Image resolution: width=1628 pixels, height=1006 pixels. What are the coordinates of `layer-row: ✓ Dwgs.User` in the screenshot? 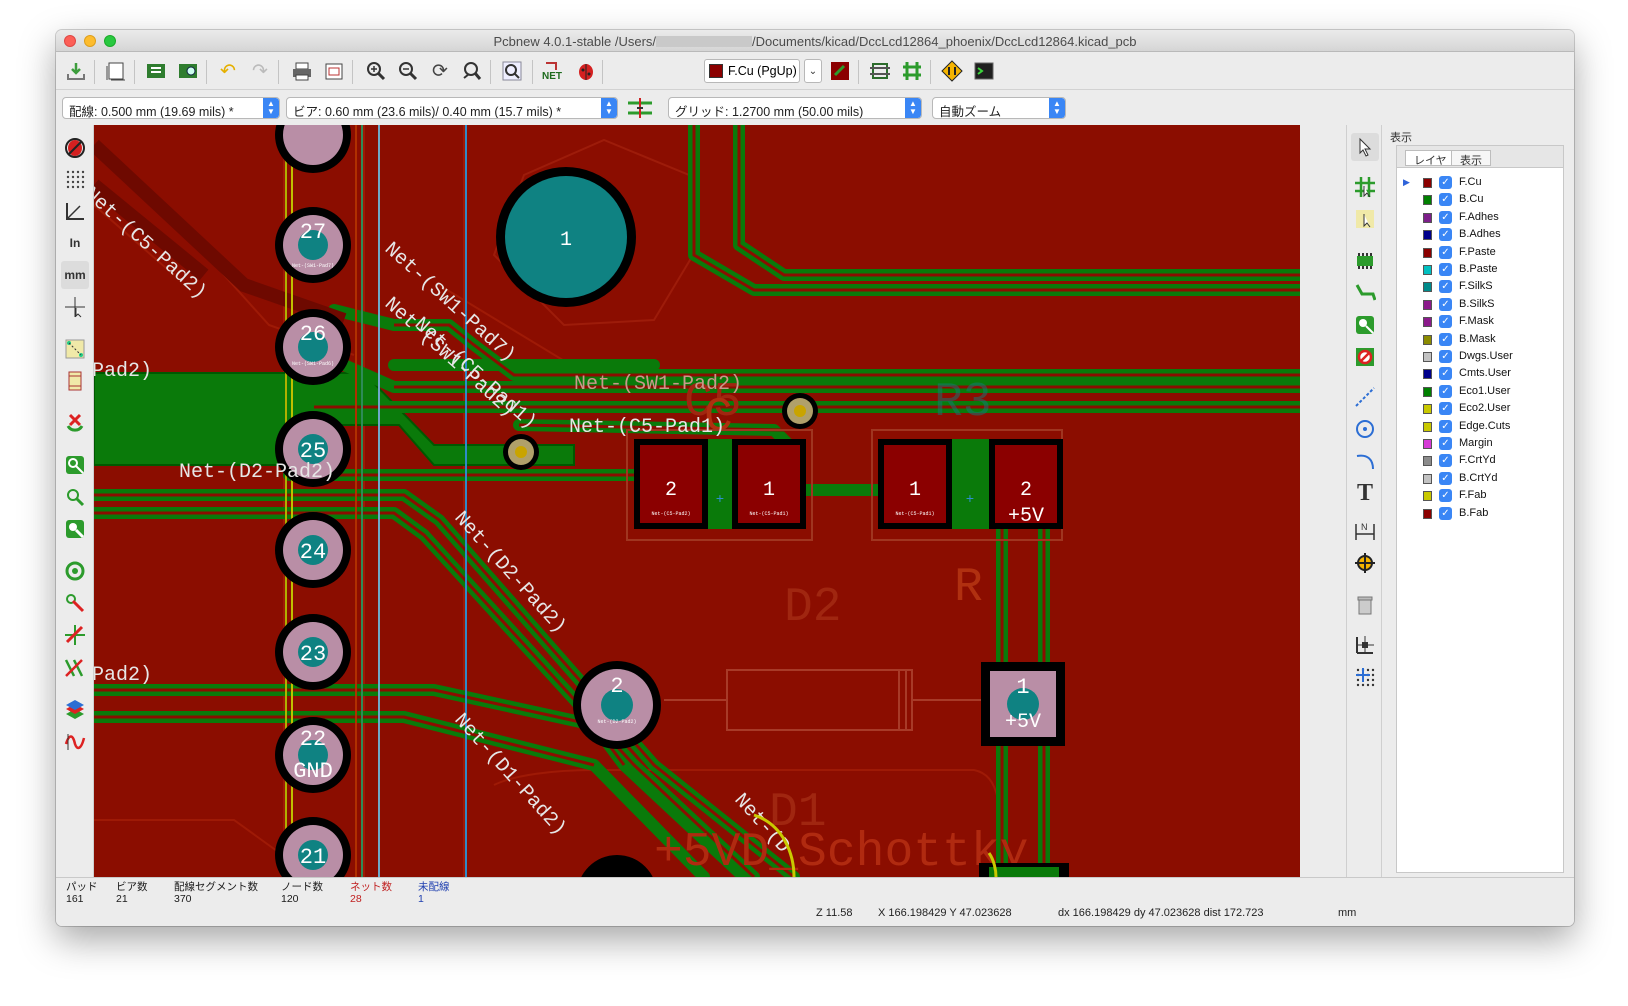 It's located at (1480, 356).